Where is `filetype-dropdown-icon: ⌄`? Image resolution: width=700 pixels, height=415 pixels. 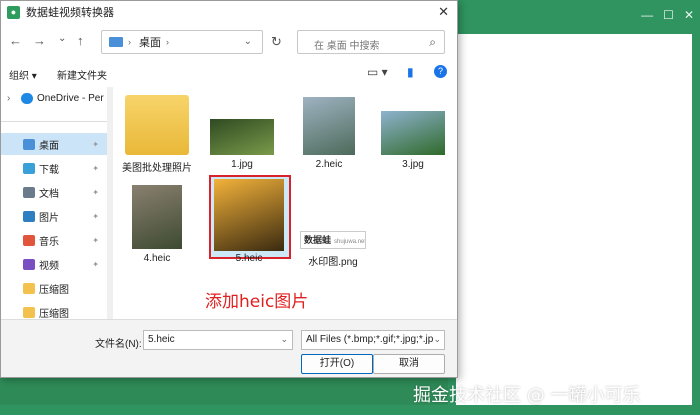 filetype-dropdown-icon: ⌄ is located at coordinates (437, 339).